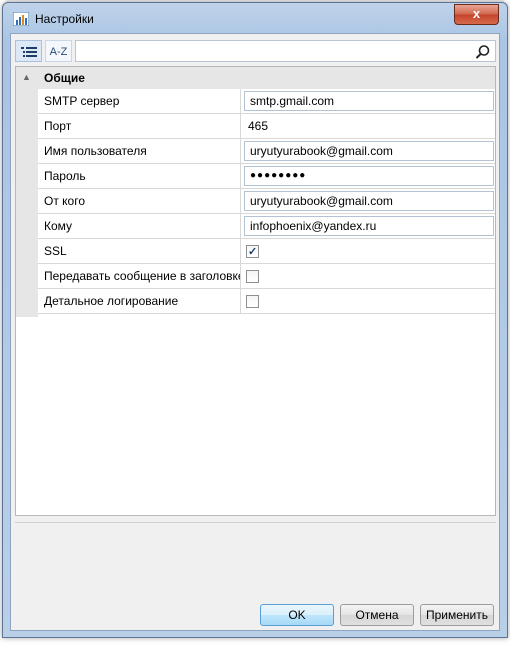 This screenshot has height=646, width=510. I want to click on search-input, so click(285, 51).